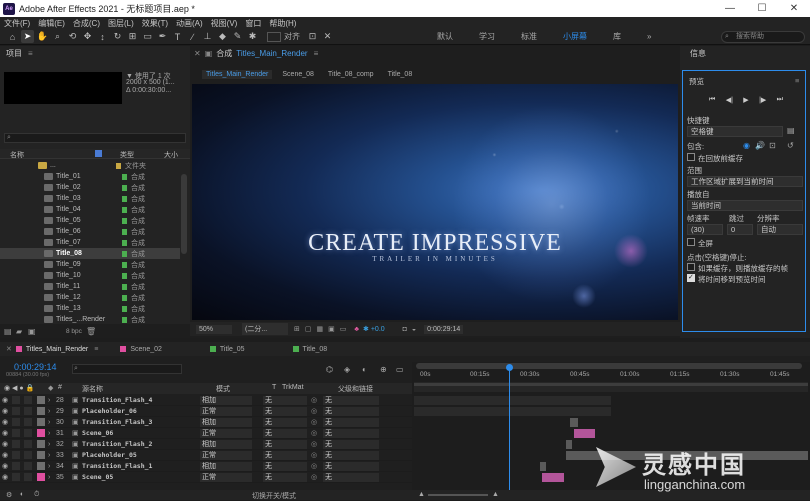 This screenshot has height=501, width=810. What do you see at coordinates (206, 466) in the screenshot?
I see `layer-row: ◉ › 34 ▣ Transition_Flash_1 相加无 ◎ 无` at bounding box center [206, 466].